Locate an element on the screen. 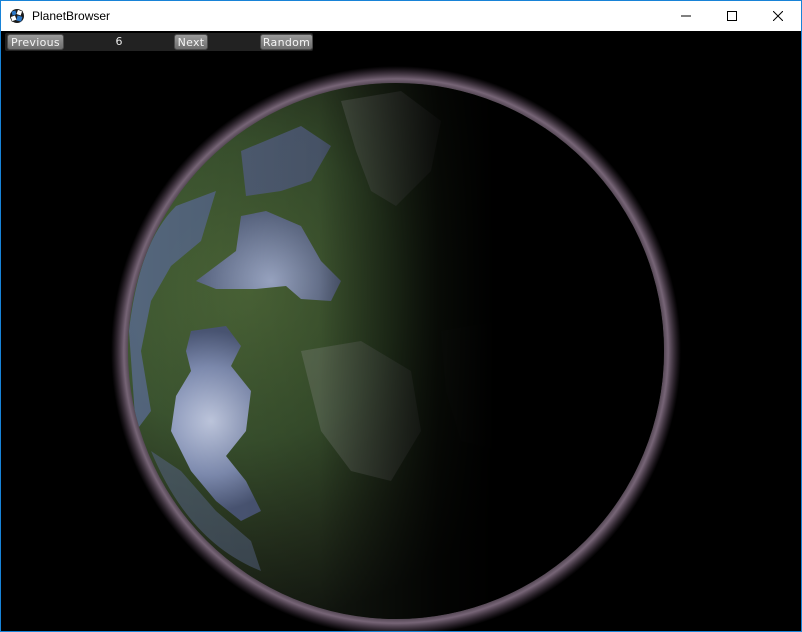 This screenshot has height=632, width=802. title-bar: PlanetBrowser is located at coordinates (401, 16).